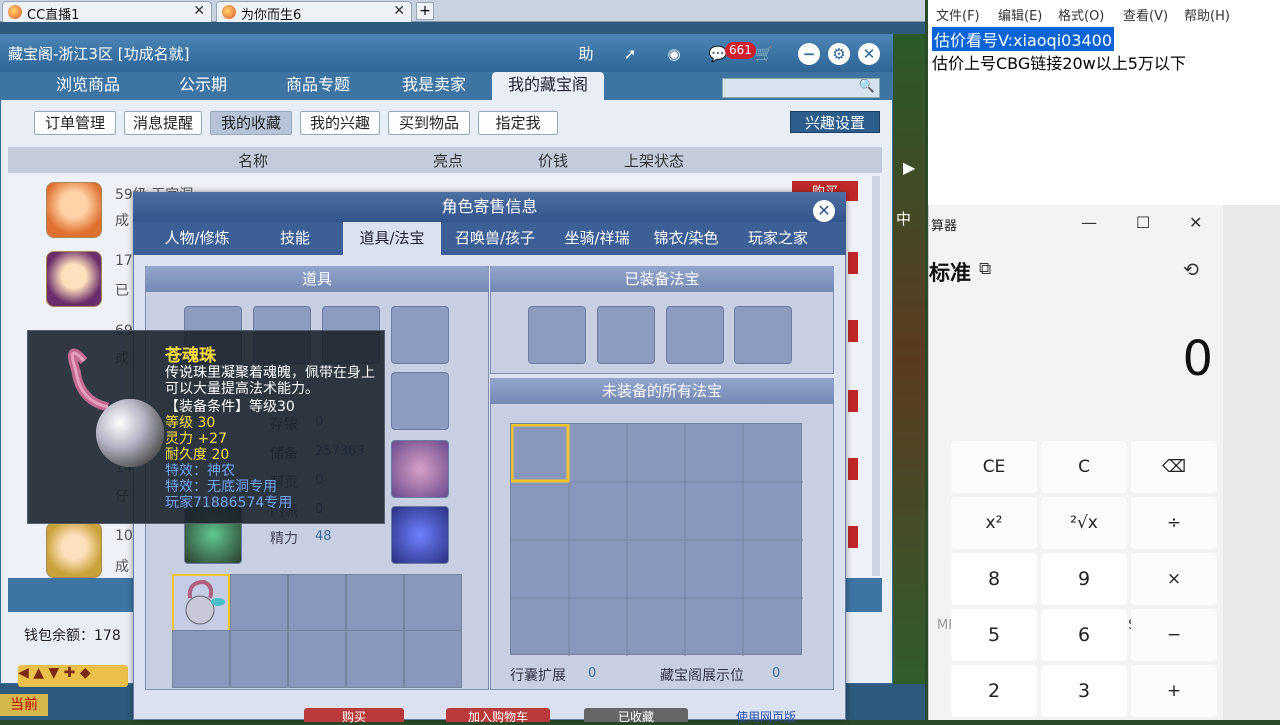  What do you see at coordinates (801, 88) in the screenshot?
I see `search-input: 🔍` at bounding box center [801, 88].